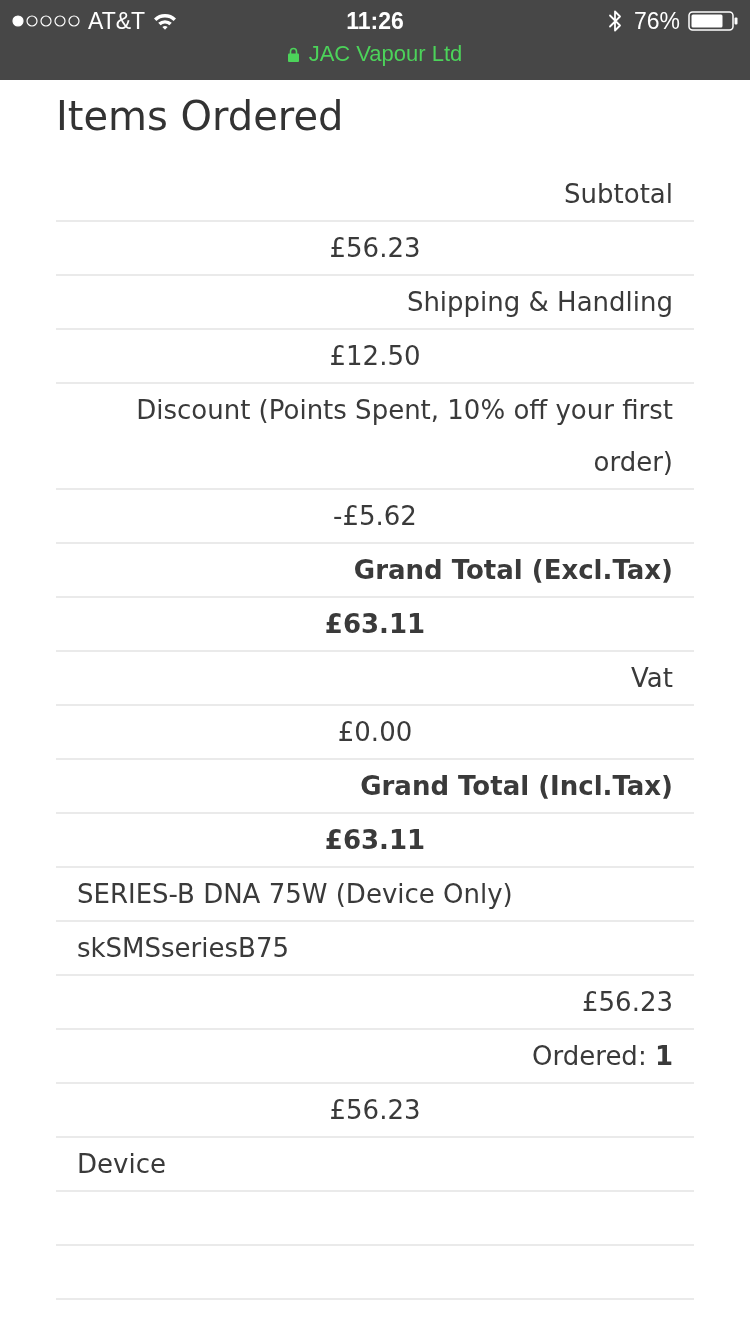 This screenshot has height=1334, width=750. I want to click on product-sku: skSMSseriesB75, so click(183, 948).